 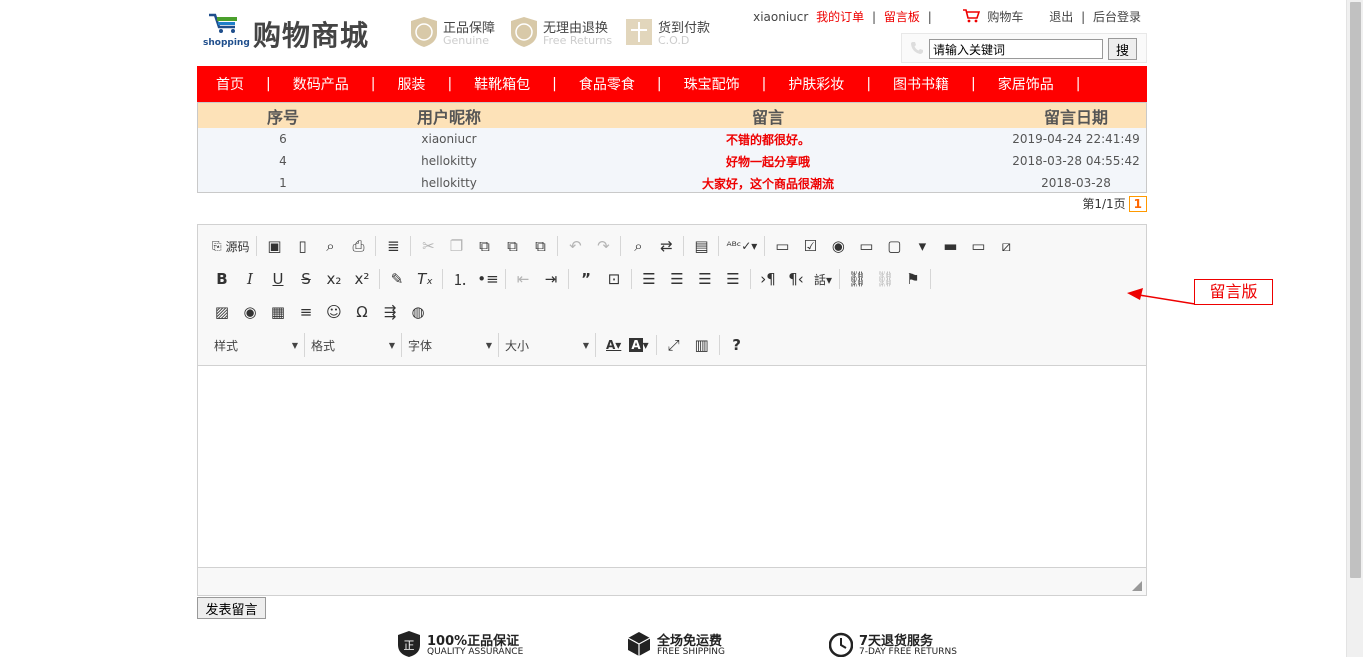 What do you see at coordinates (709, 139) in the screenshot?
I see `table-row: 6 xiaoniucr 不错的都很好。 2019-04-24 22:41:49` at bounding box center [709, 139].